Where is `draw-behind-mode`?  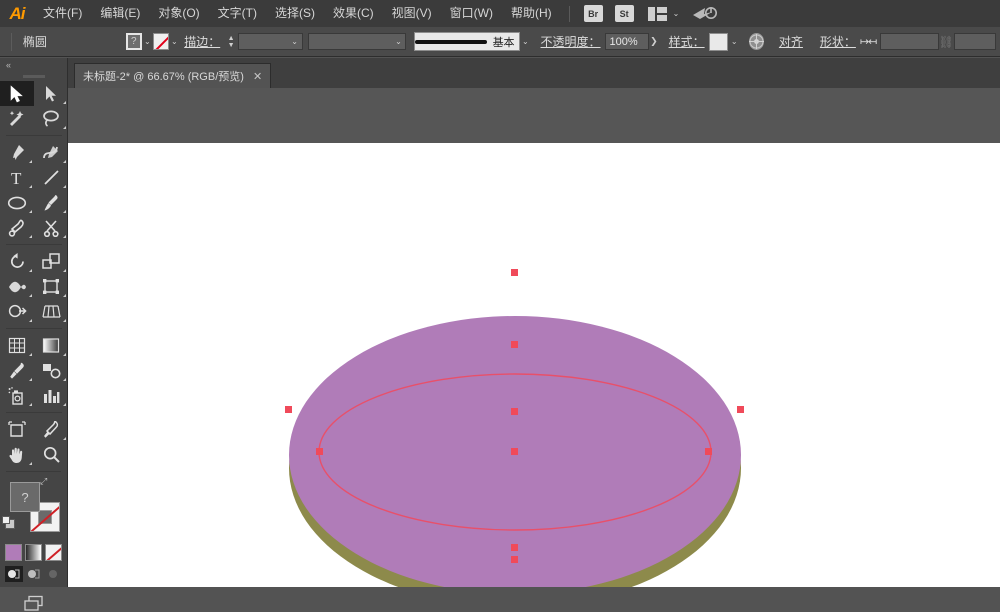
draw-behind-mode is located at coordinates (34, 574).